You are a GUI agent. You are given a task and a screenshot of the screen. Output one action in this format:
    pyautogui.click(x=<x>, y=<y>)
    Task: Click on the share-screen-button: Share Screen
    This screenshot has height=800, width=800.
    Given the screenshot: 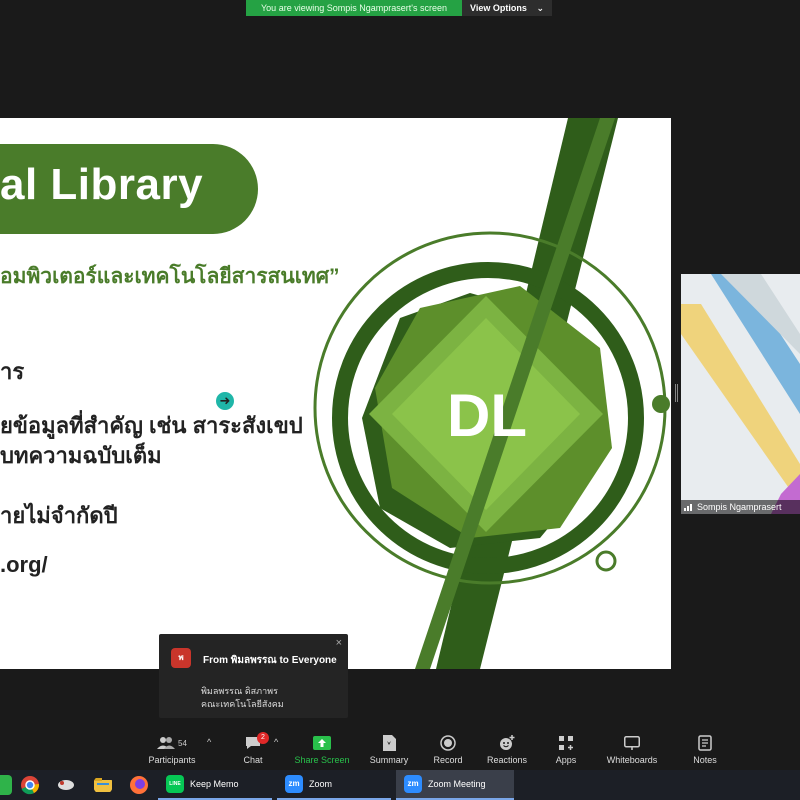 What is the action you would take?
    pyautogui.click(x=322, y=749)
    